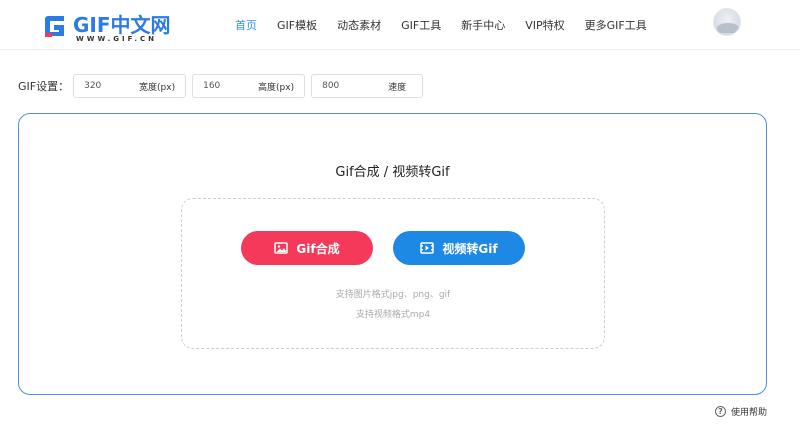 The image size is (800, 434). Describe the element at coordinates (157, 87) in the screenshot. I see `width-unit-label: 宽度(px)` at that location.